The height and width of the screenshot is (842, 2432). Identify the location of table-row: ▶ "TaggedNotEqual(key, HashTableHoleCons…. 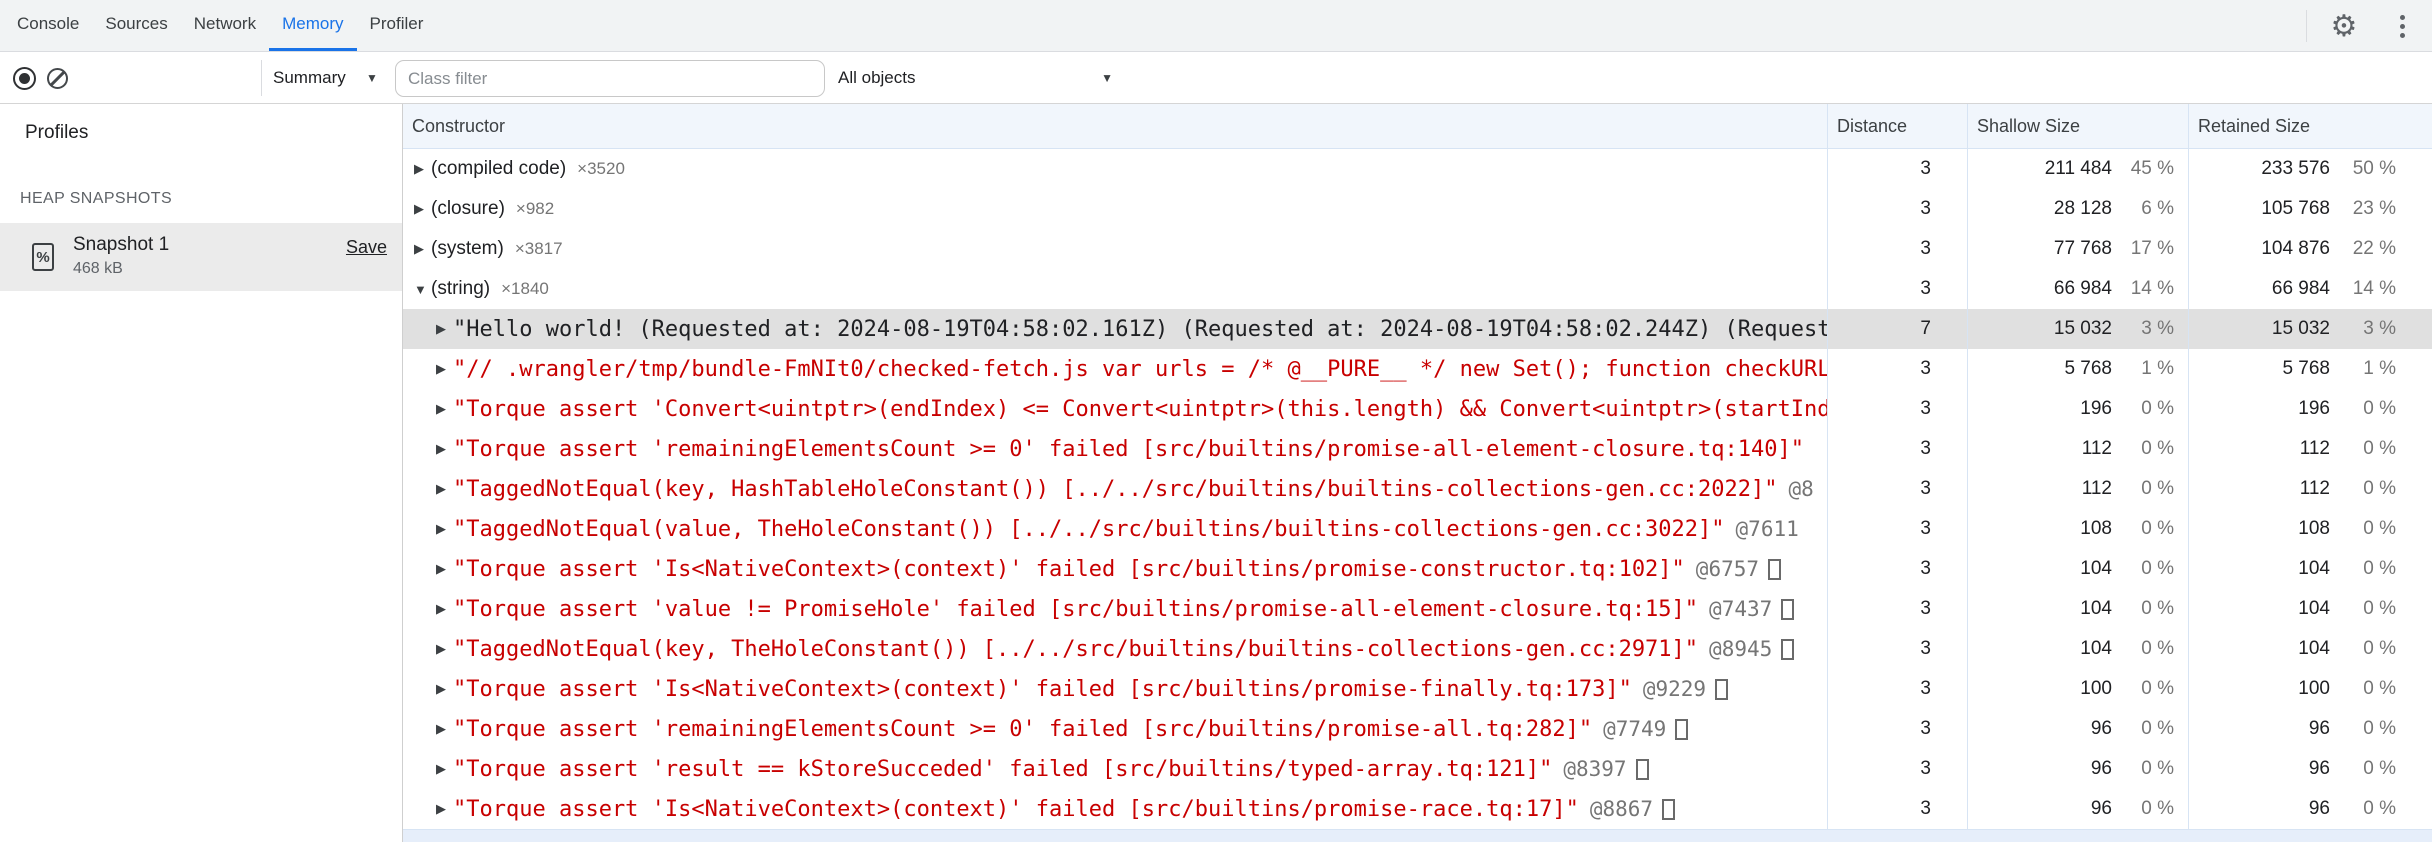
(1417, 489).